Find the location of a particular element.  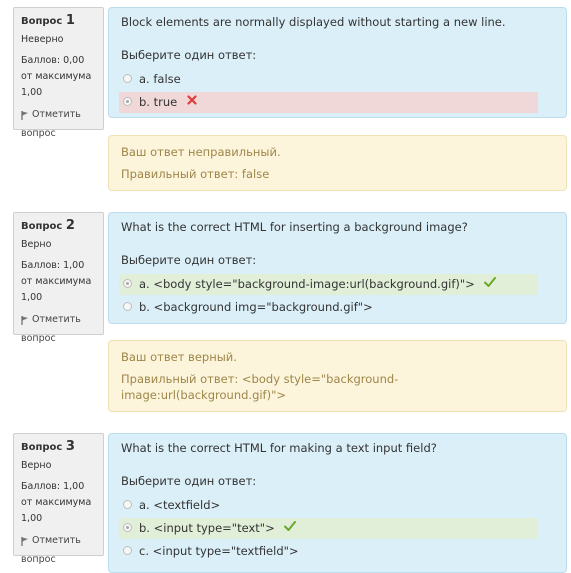

answer-option-b: b. <background img="background.gif"> is located at coordinates (328, 307).